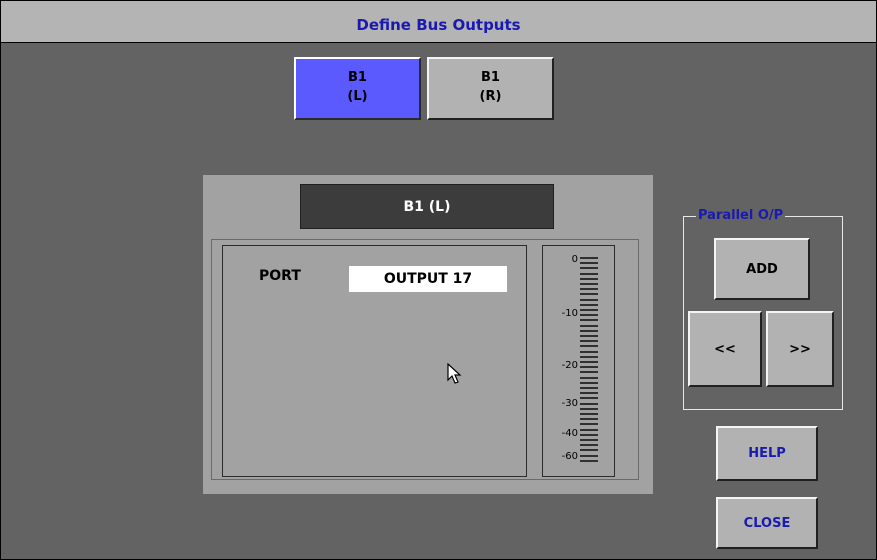 This screenshot has height=560, width=877. I want to click on level-meter: 0 -10 -20 -30 -40 -60, so click(578, 361).